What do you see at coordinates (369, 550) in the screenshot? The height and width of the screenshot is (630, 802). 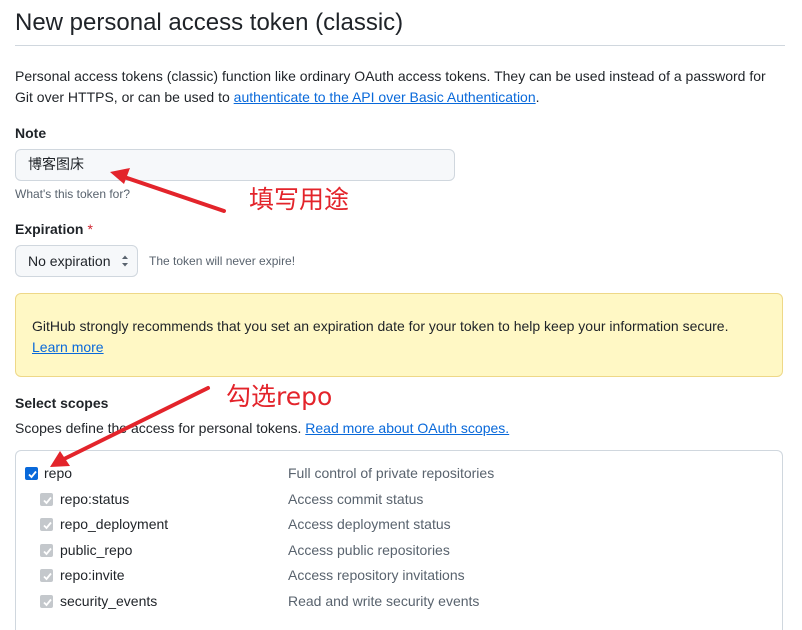 I see `scope-desc: Access public repositories` at bounding box center [369, 550].